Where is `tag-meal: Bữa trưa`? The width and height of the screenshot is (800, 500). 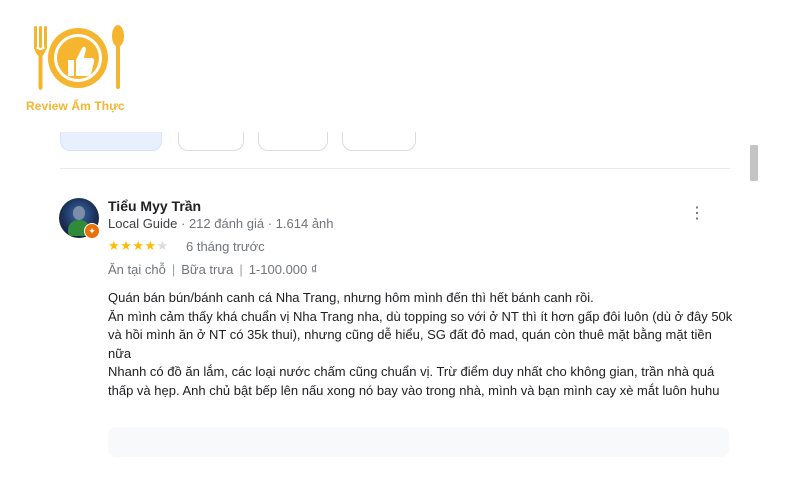
tag-meal: Bữa trưa is located at coordinates (207, 269).